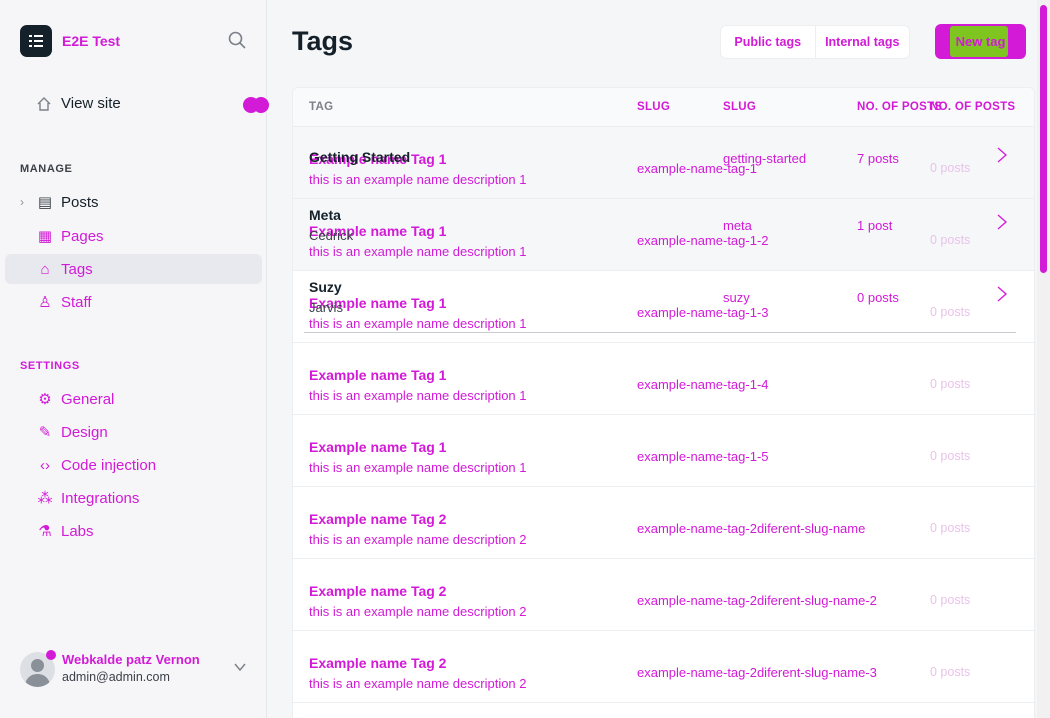 The width and height of the screenshot is (1050, 718). What do you see at coordinates (100, 498) in the screenshot?
I see `sidebar-item-label: Integrations` at bounding box center [100, 498].